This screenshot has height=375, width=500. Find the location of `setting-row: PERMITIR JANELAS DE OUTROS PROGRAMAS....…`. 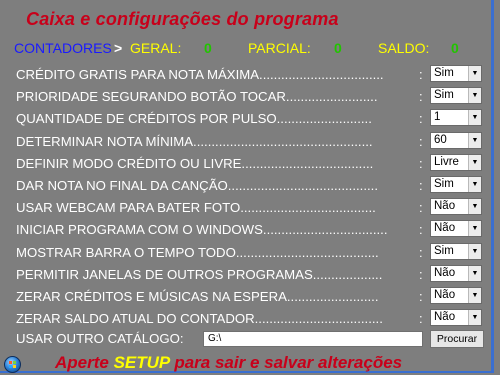

setting-row: PERMITIR JANELAS DE OUTROS PROGRAMAS....… is located at coordinates (251, 274).